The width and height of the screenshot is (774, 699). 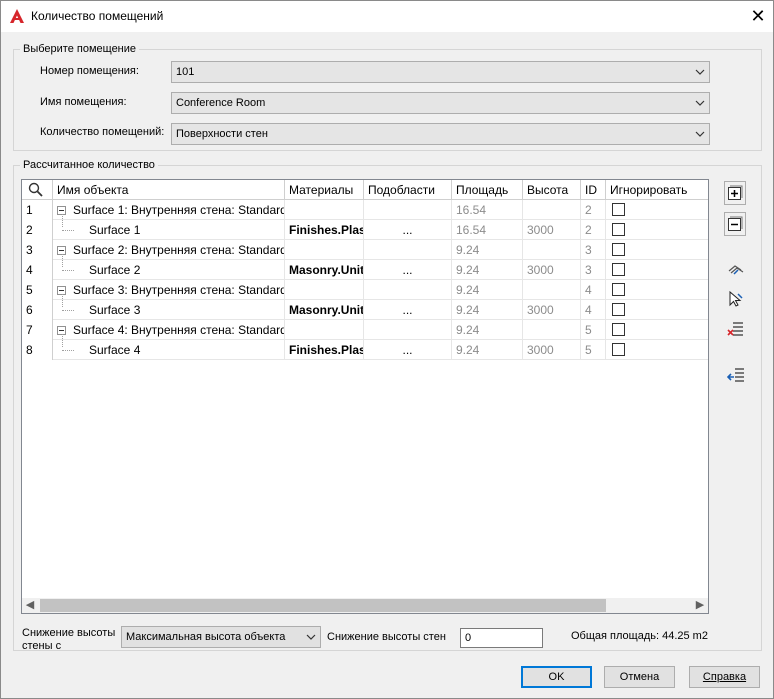 I want to click on row-name: Surface 2: Внутренняя стена: Standard, so click(x=179, y=250).